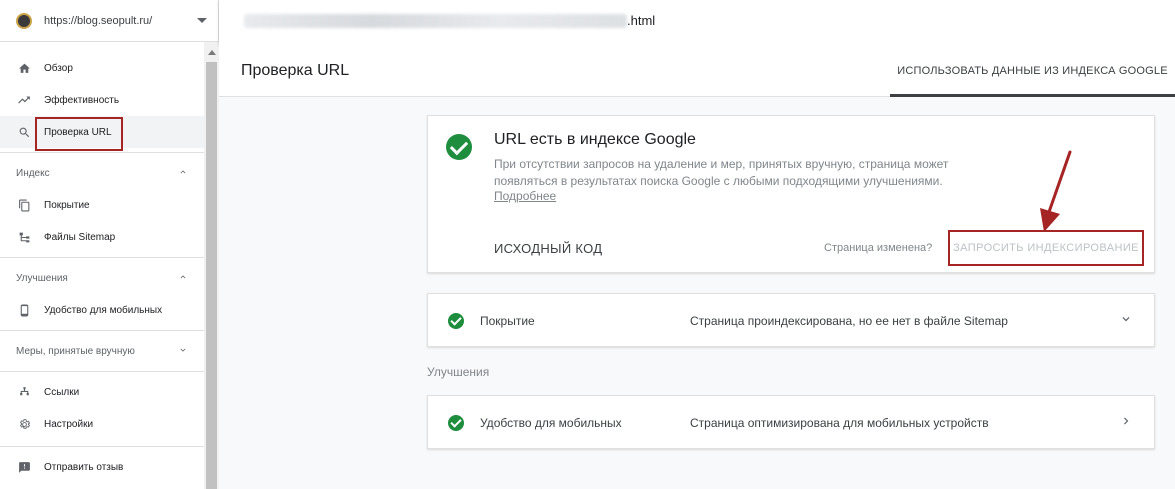 This screenshot has height=489, width=1175. Describe the element at coordinates (69, 424) in the screenshot. I see `sidebar-item-label: Настройки` at that location.